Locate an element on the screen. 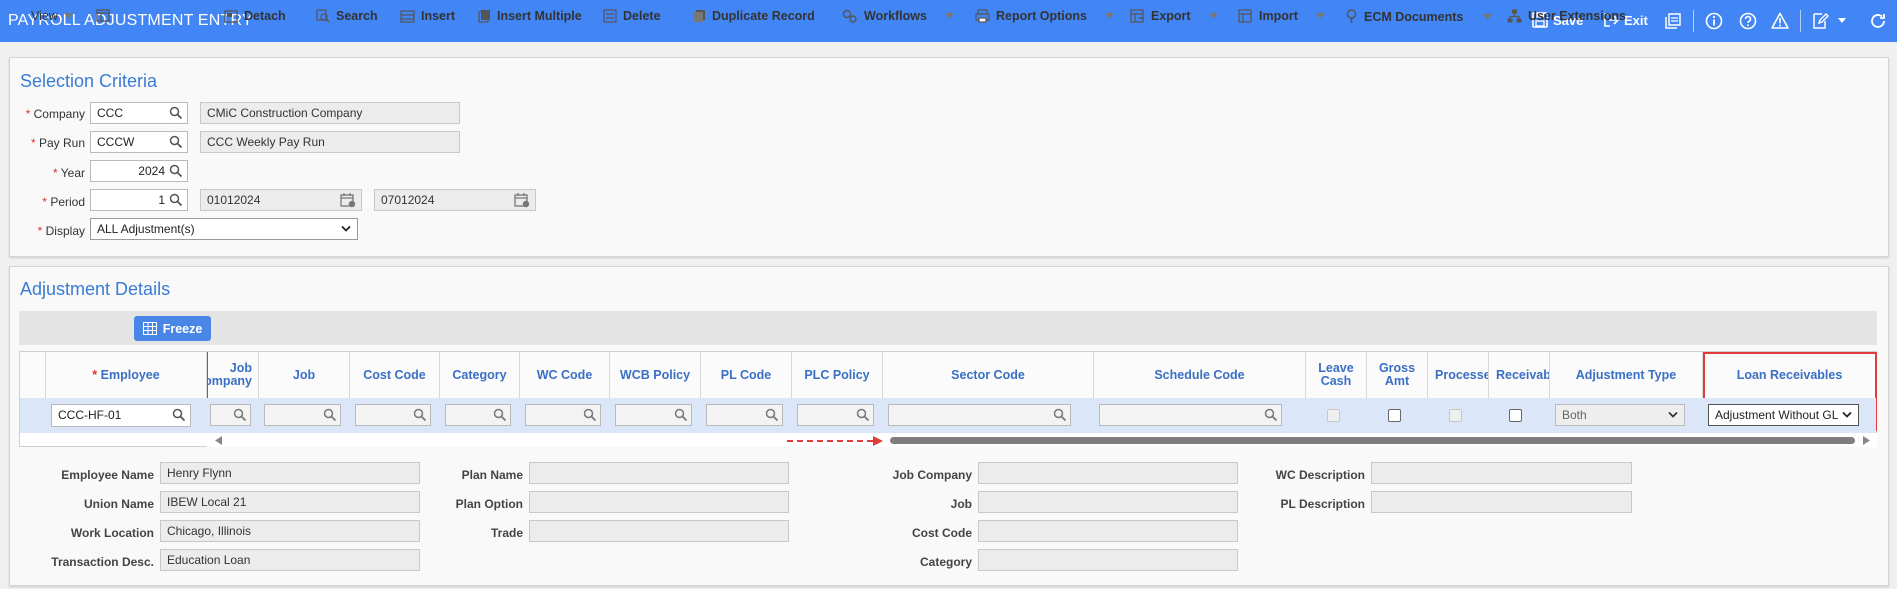  import-menu: Import is located at coordinates (1281, 16).